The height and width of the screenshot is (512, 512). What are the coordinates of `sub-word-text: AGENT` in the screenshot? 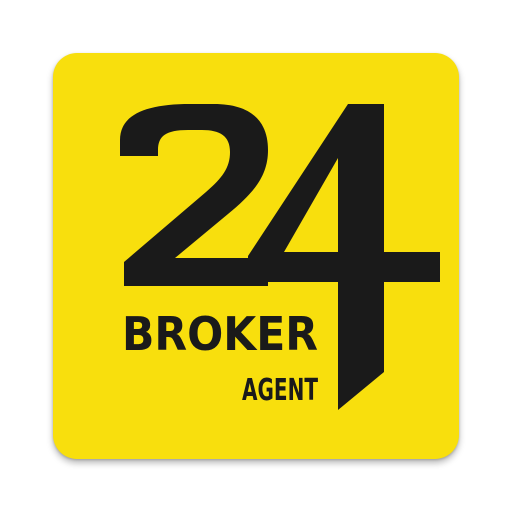 It's located at (280, 390).